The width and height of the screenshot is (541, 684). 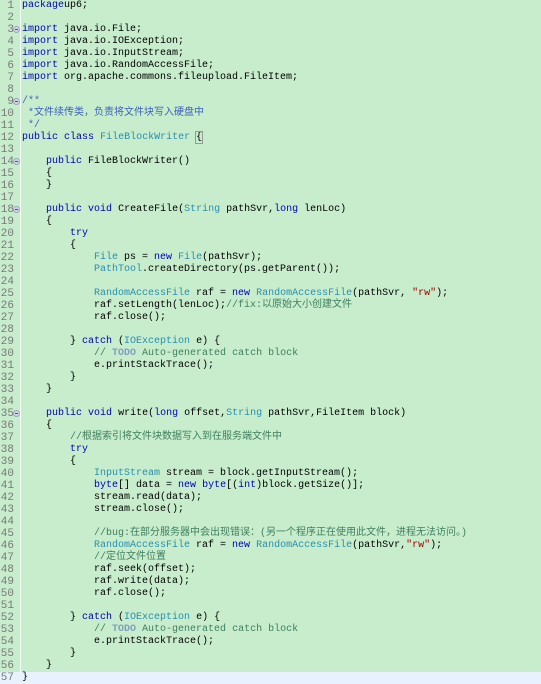 I want to click on code-line: 50 raf.close();, so click(x=270, y=594).